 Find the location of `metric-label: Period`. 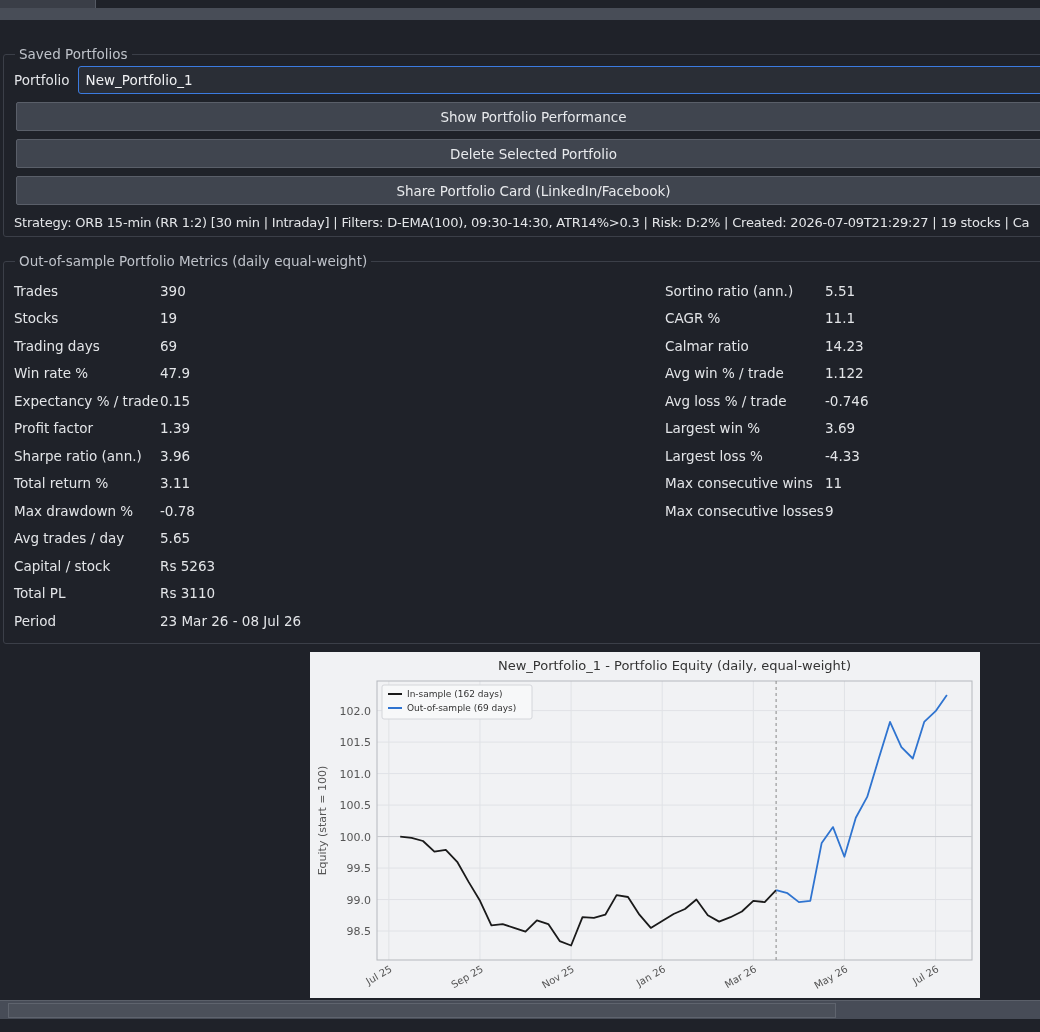

metric-label: Period is located at coordinates (36, 620).